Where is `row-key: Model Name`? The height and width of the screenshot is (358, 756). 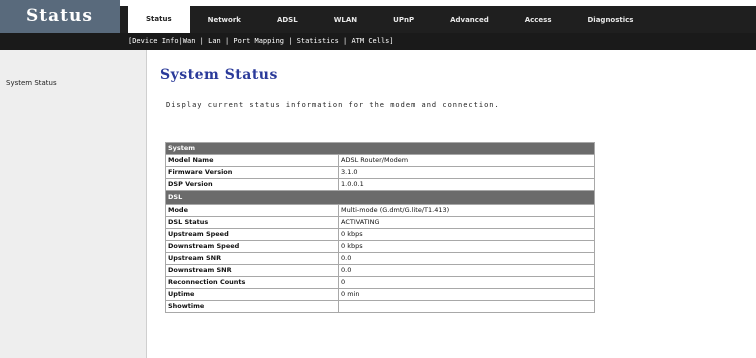
row-key: Model Name is located at coordinates (252, 160).